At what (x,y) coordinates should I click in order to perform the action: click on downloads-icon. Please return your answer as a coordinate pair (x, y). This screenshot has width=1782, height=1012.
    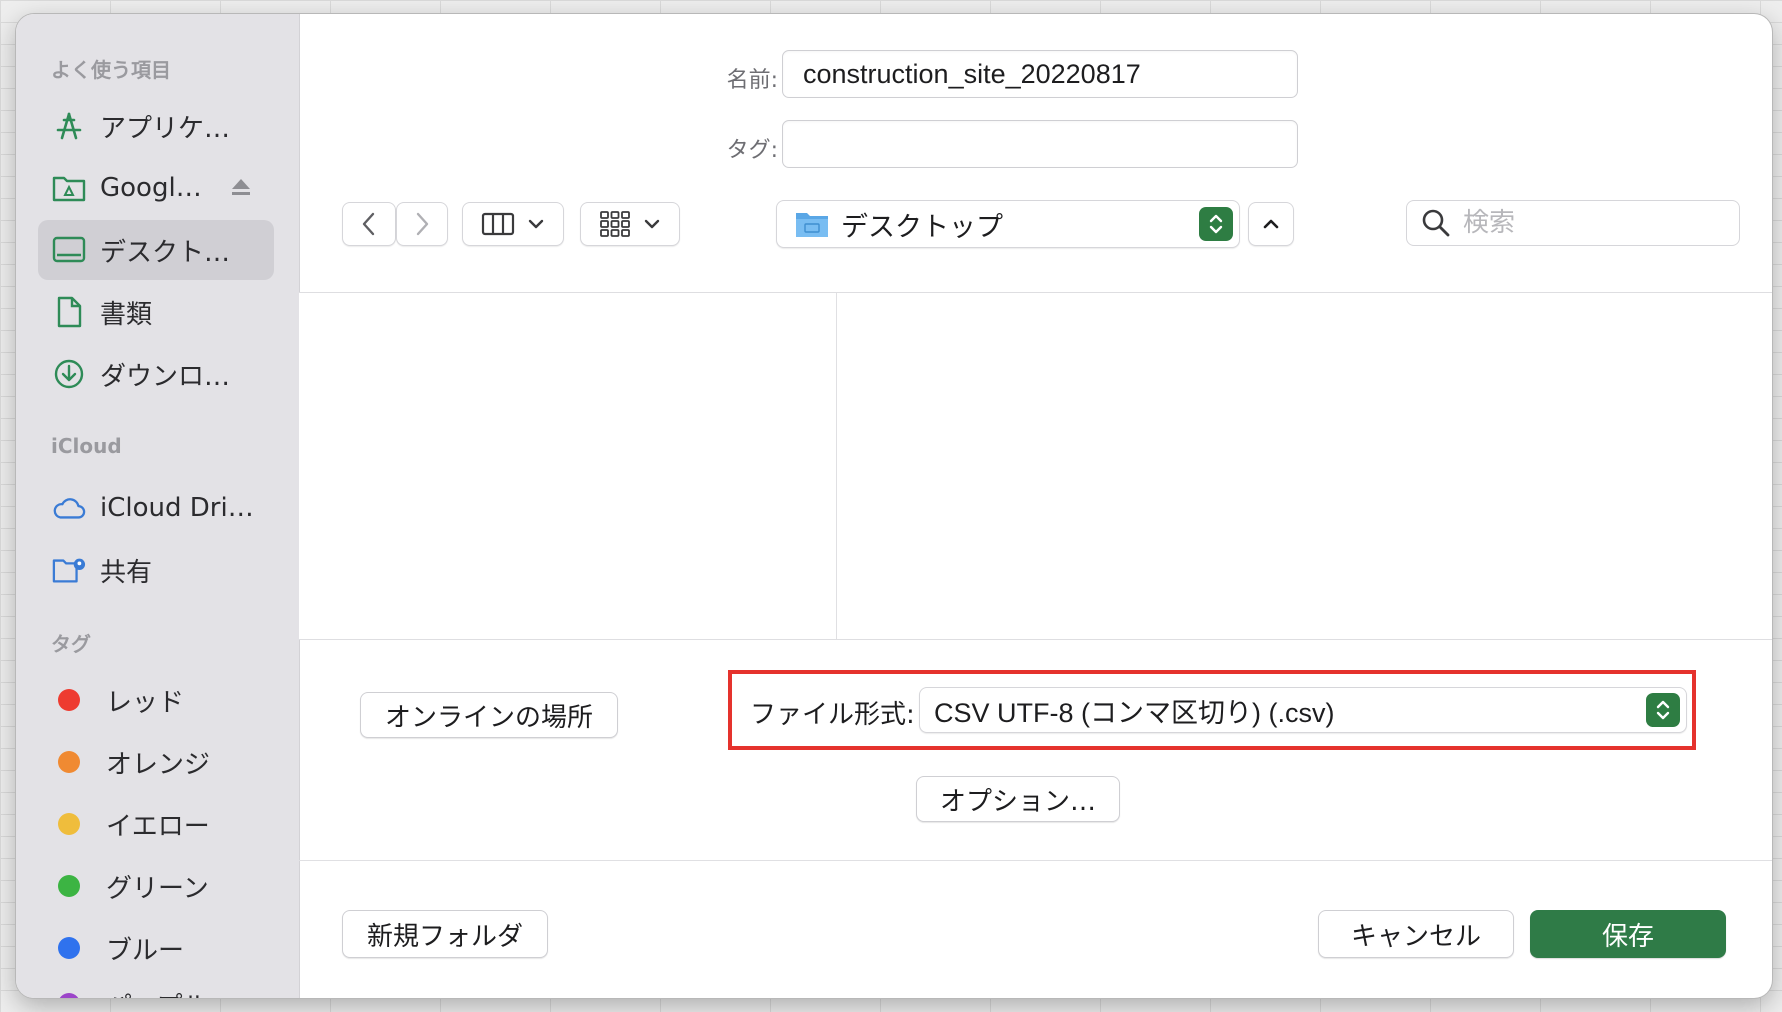
    Looking at the image, I should click on (69, 374).